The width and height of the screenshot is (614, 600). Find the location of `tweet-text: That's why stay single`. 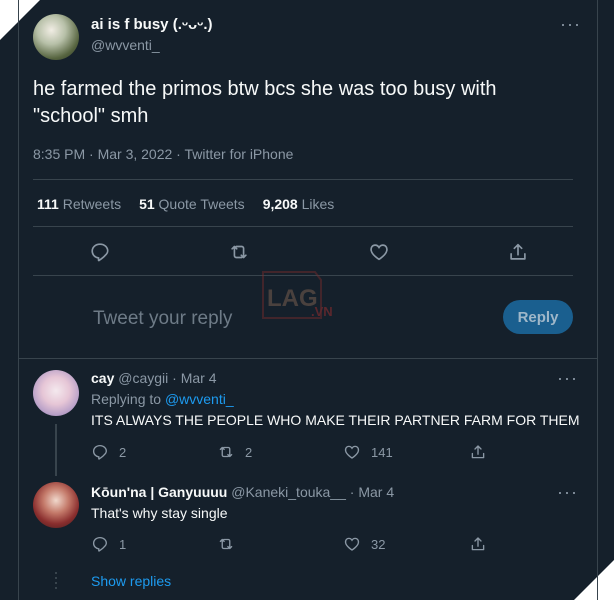

tweet-text: That's why stay single is located at coordinates (159, 513).